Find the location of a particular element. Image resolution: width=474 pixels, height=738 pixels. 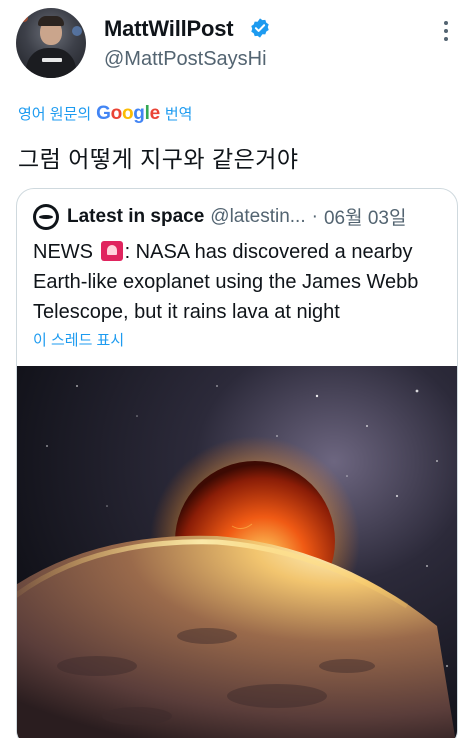

quoted-text-news: NEWS is located at coordinates (63, 252).